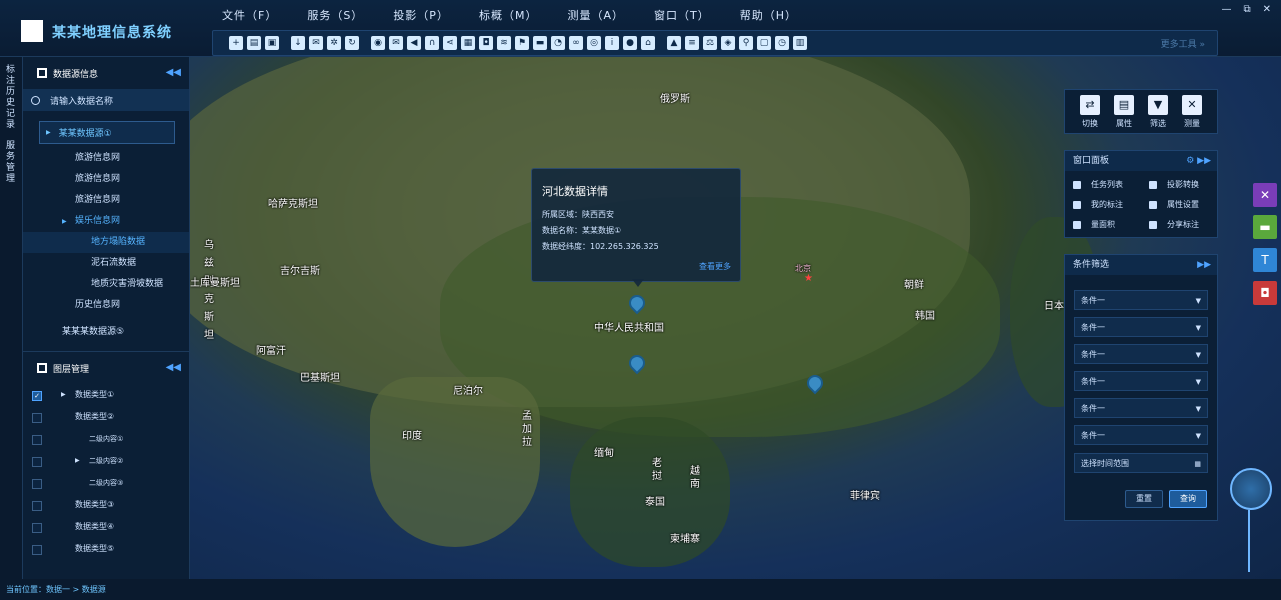  I want to click on list-icon: ≡, so click(692, 43).